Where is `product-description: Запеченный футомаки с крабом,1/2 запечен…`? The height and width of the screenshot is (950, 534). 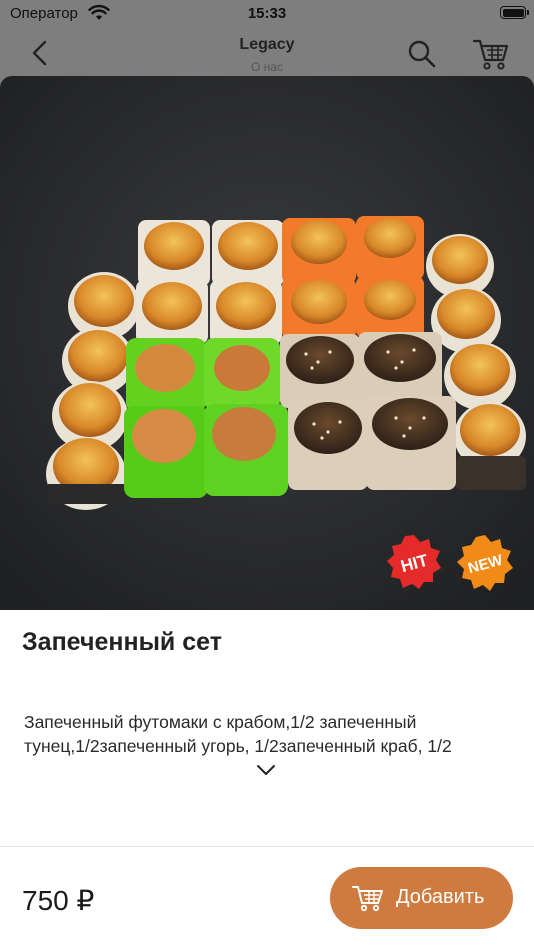
product-description: Запеченный футомаки с крабом,1/2 запечен… is located at coordinates (238, 734).